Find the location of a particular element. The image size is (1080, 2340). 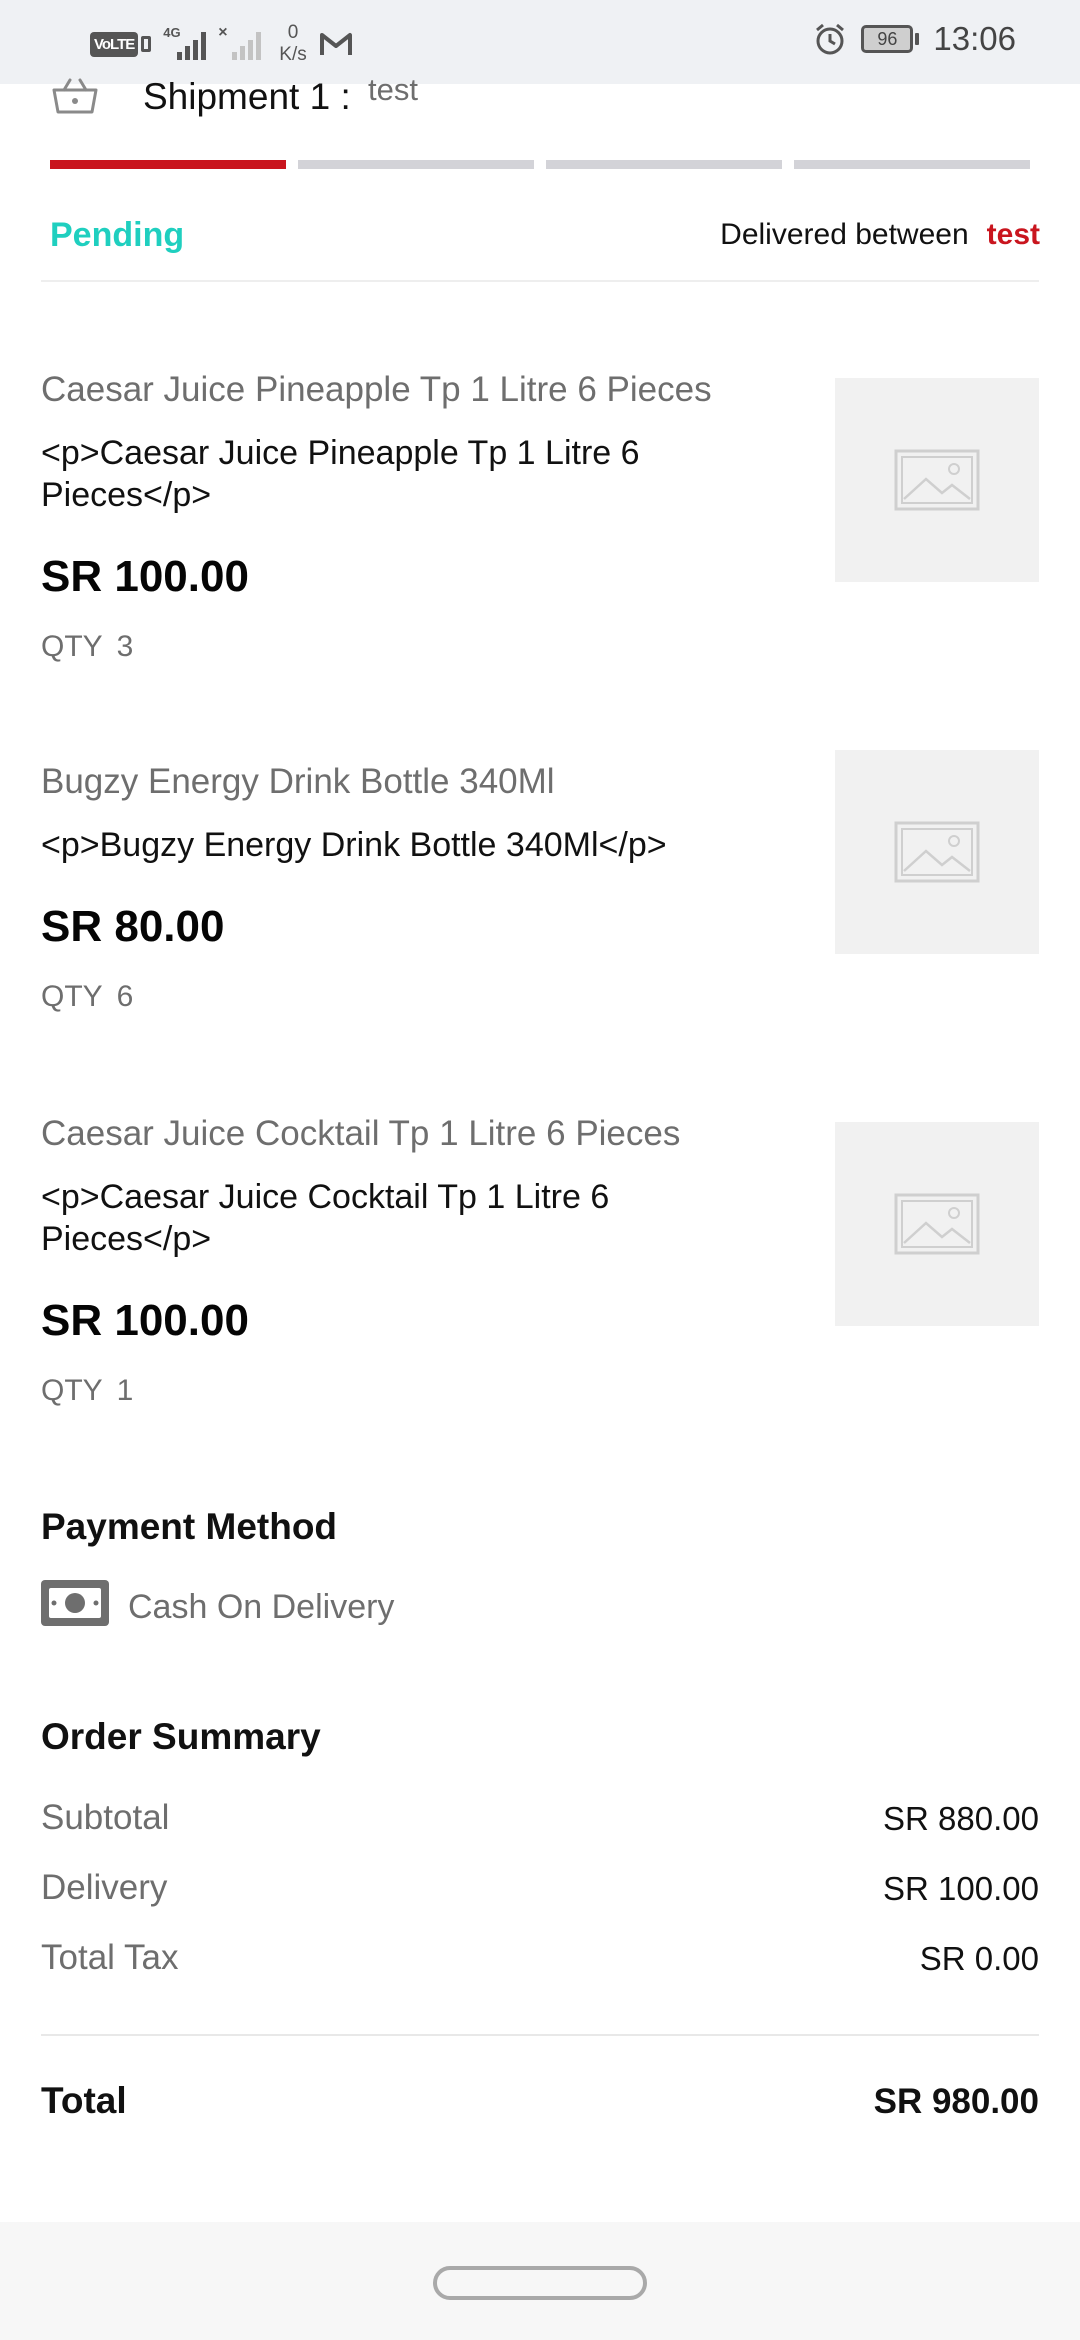

status-badge: Pending is located at coordinates (117, 235).